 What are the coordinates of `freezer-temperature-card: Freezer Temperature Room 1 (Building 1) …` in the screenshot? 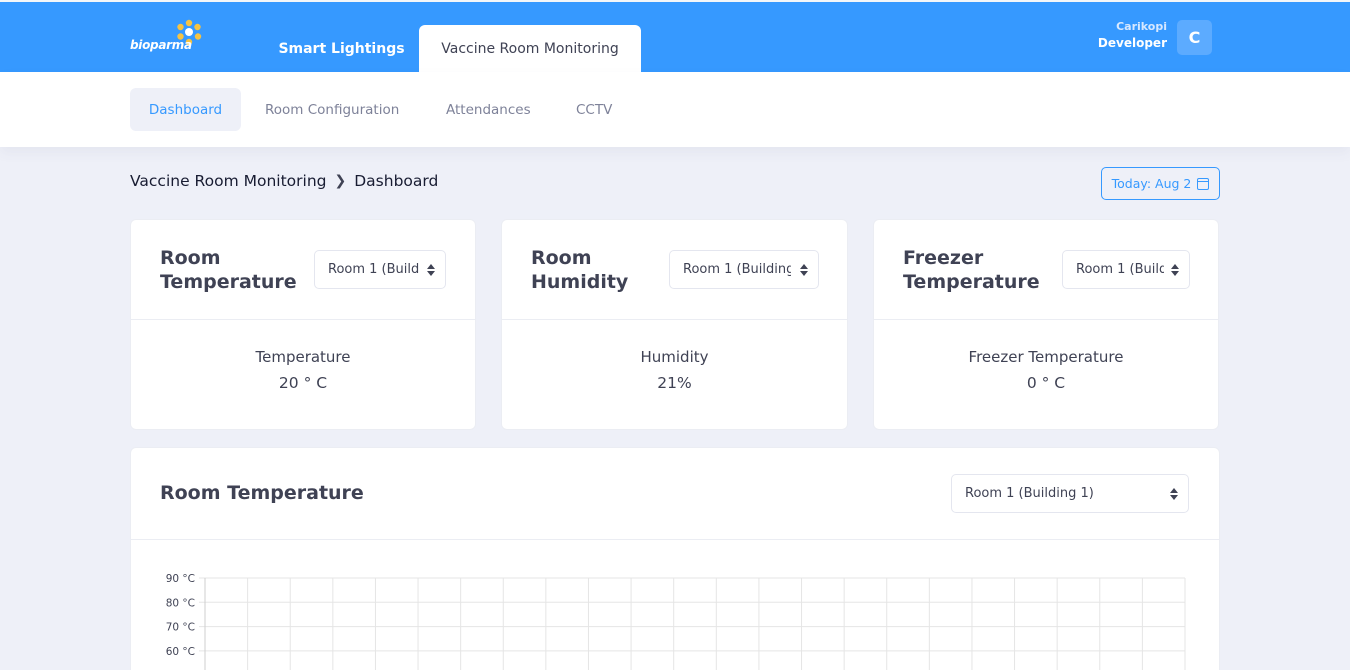 It's located at (1046, 324).